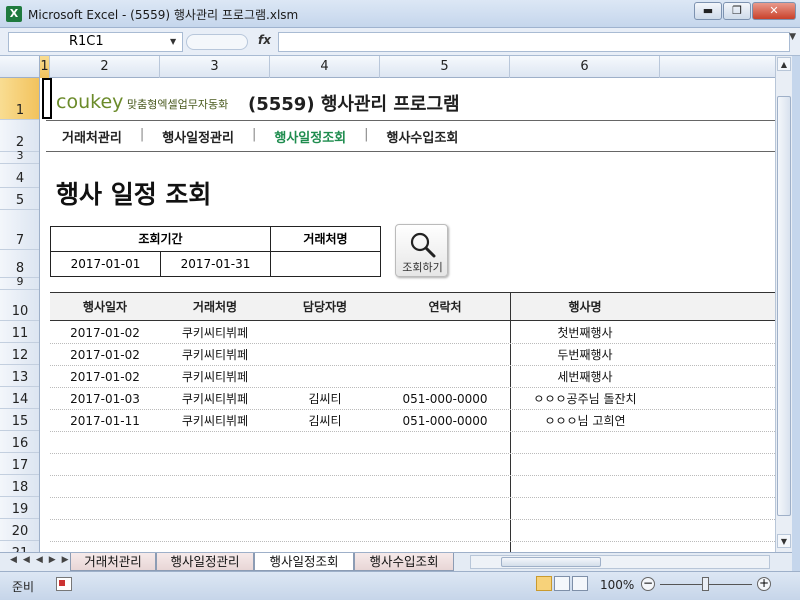 The height and width of the screenshot is (600, 800). What do you see at coordinates (617, 585) in the screenshot?
I see `zoom-level: 100%` at bounding box center [617, 585].